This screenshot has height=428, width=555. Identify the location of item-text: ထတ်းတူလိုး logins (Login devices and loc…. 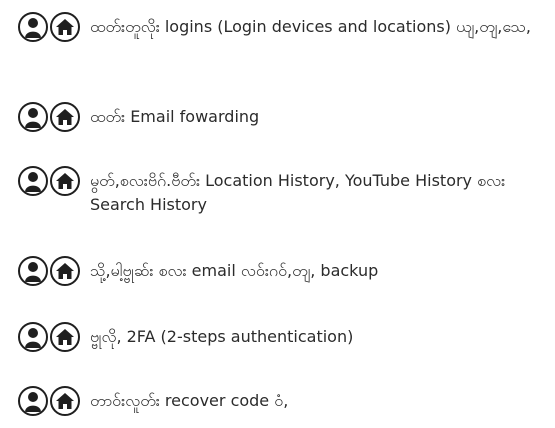
(310, 26).